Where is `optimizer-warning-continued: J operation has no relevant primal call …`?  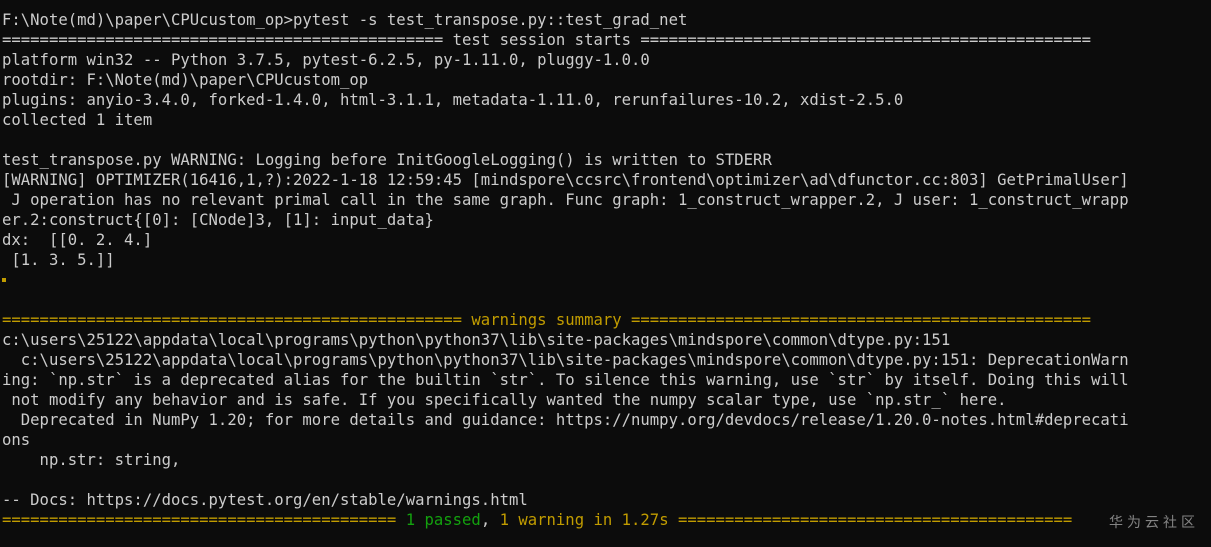 optimizer-warning-continued: J operation has no relevant primal call … is located at coordinates (565, 200).